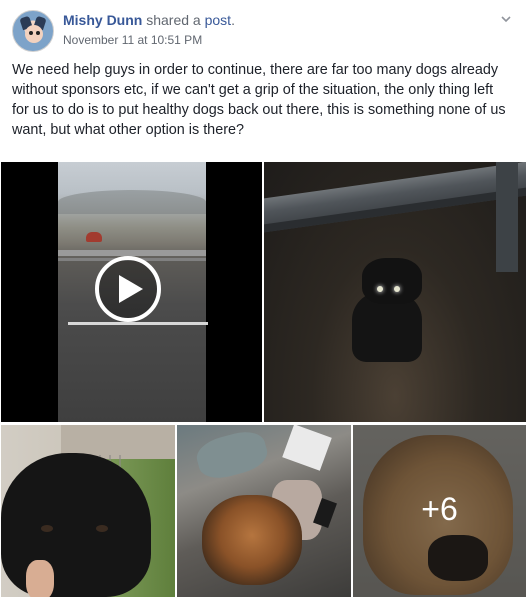 Image resolution: width=526 pixels, height=597 pixels. What do you see at coordinates (264, 511) in the screenshot?
I see `photo-dog-in-rubbish` at bounding box center [264, 511].